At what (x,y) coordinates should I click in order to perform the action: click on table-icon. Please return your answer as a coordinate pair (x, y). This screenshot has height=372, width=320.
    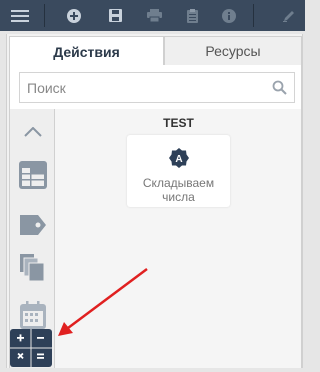
    Looking at the image, I should click on (32, 175).